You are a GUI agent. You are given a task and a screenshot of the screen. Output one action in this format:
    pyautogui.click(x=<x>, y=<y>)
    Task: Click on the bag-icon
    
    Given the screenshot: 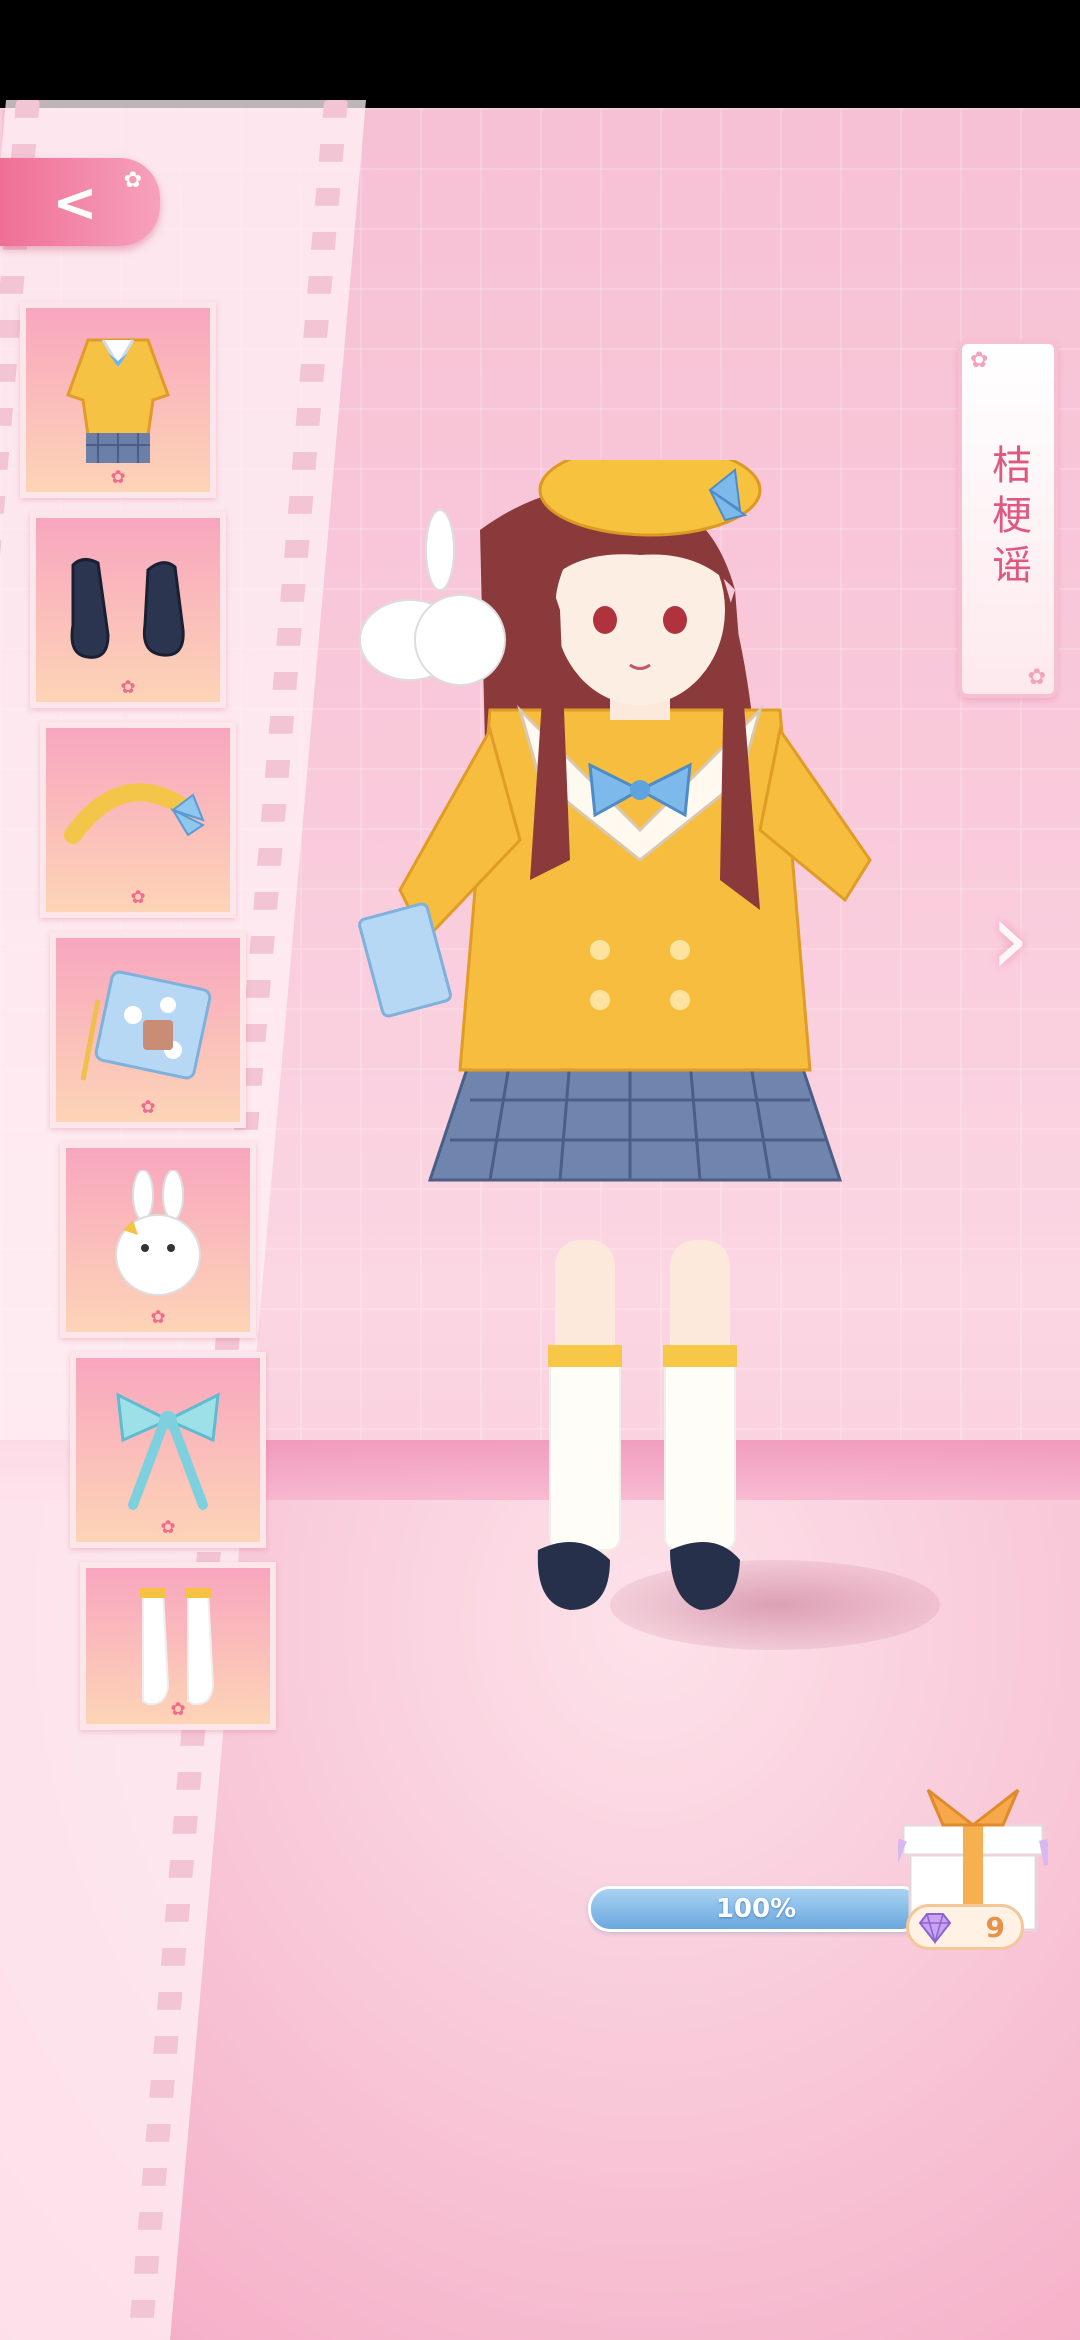 What is the action you would take?
    pyautogui.click(x=146, y=1025)
    